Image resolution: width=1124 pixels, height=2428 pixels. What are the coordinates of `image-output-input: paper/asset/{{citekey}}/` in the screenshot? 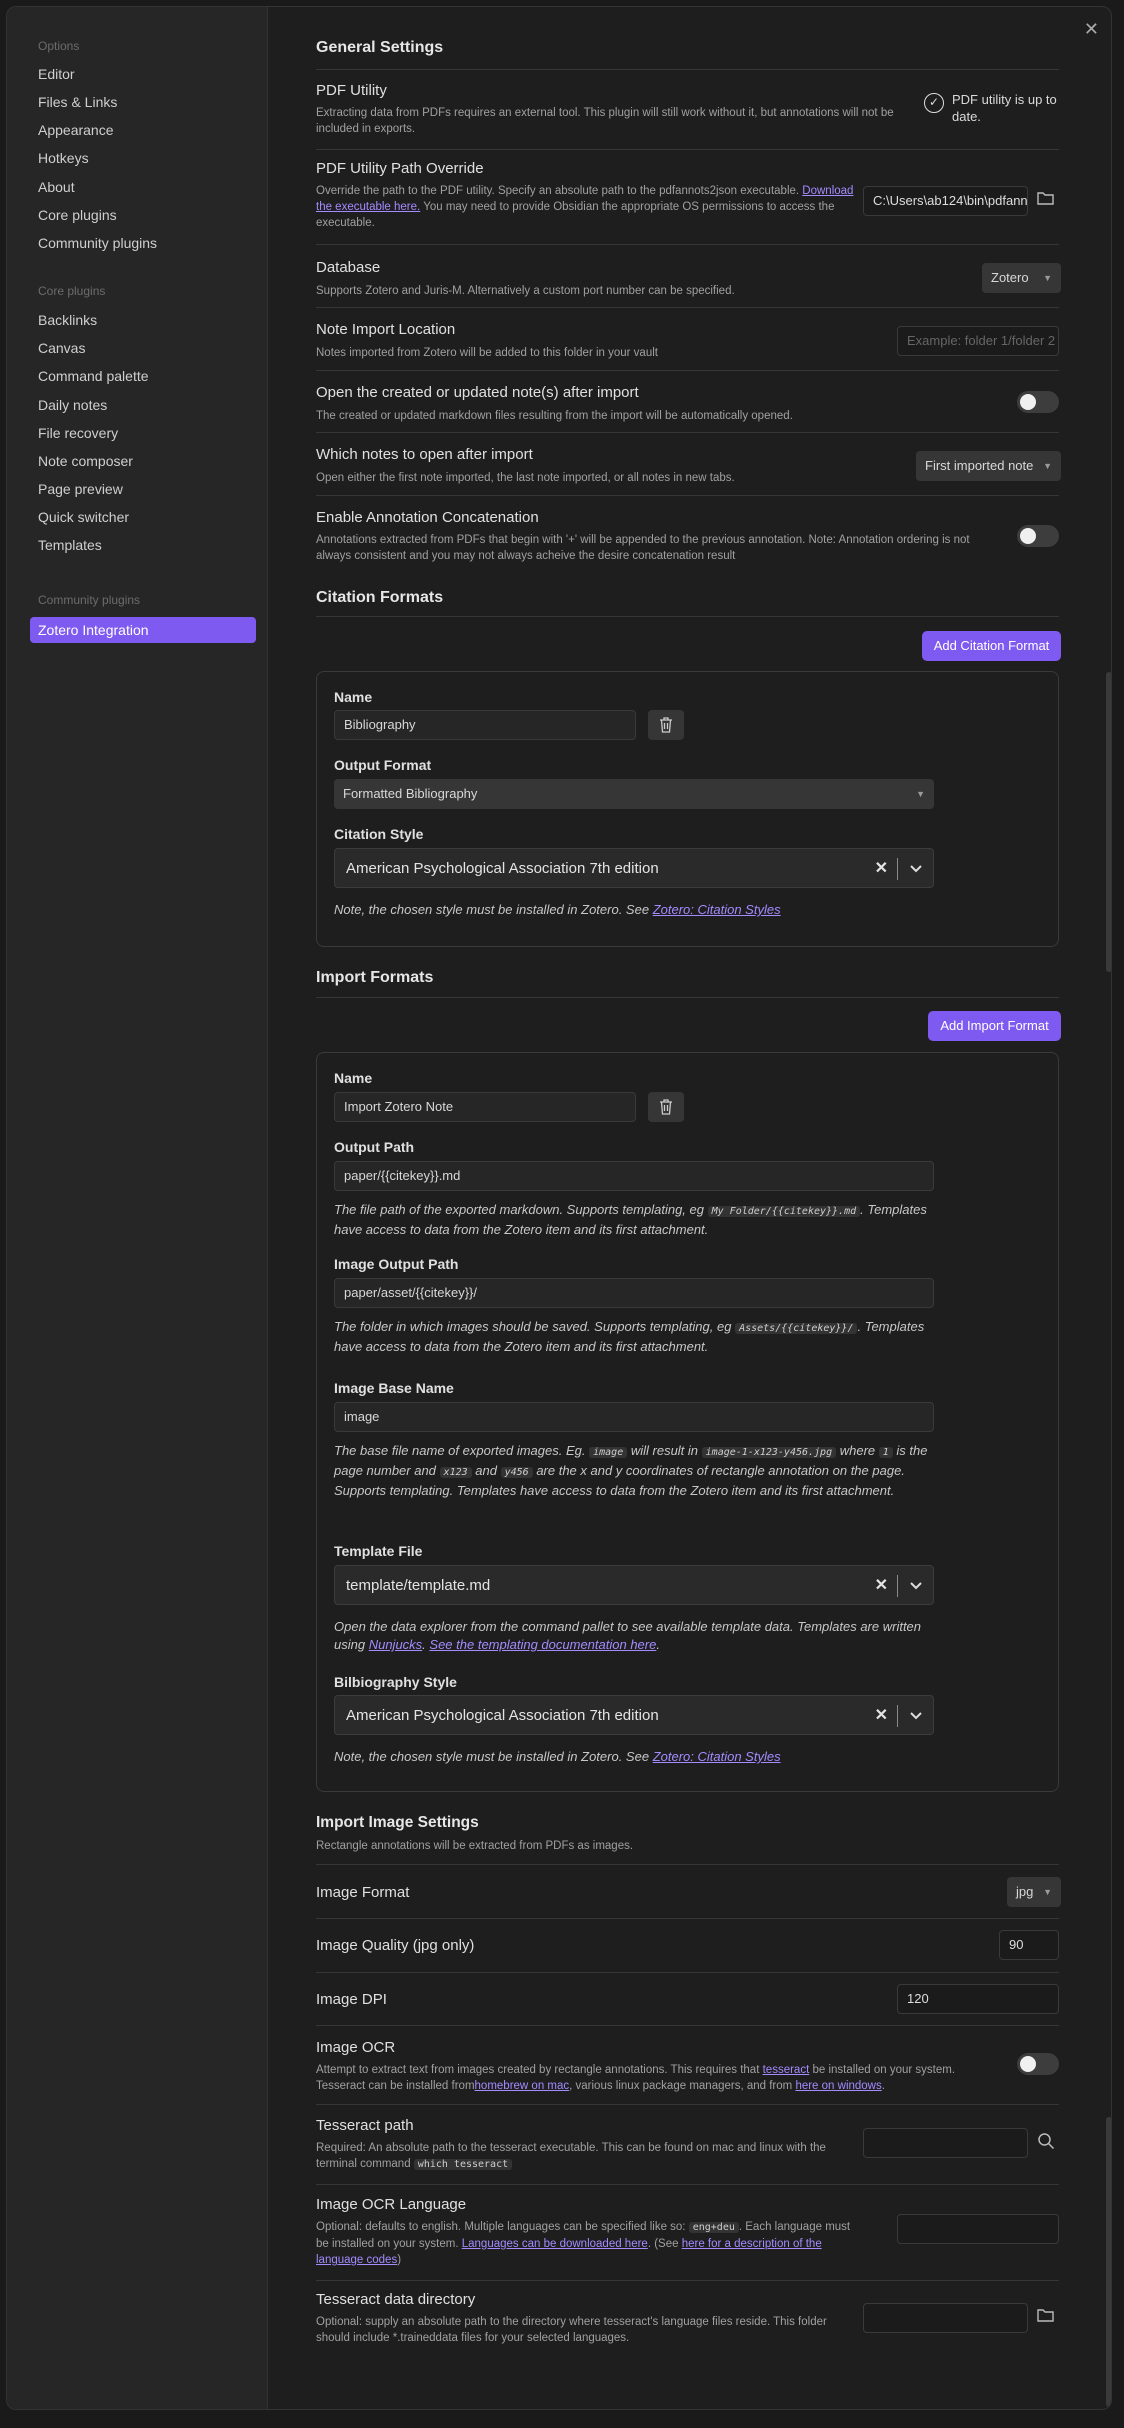 It's located at (634, 1293).